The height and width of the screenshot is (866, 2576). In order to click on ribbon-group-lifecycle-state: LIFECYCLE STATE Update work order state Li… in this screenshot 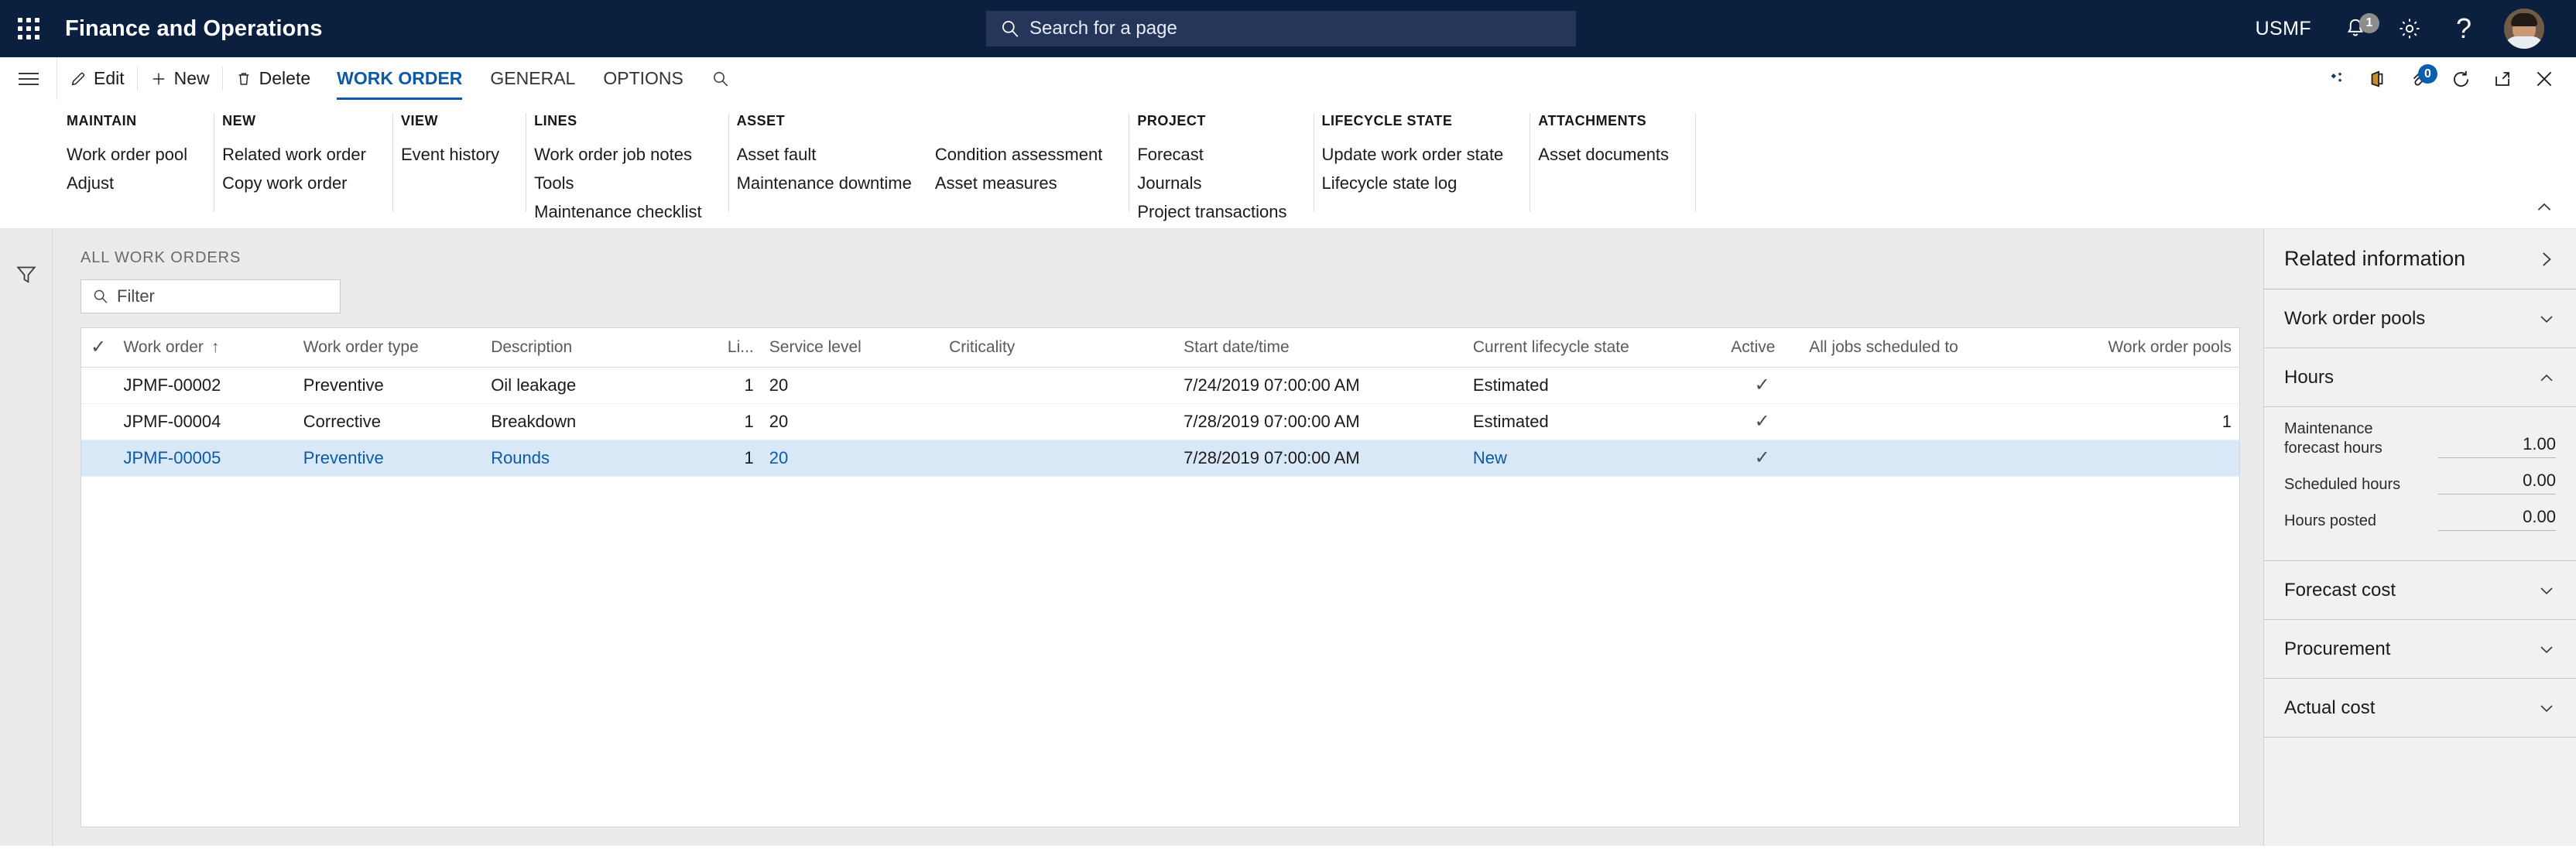, I will do `click(1422, 163)`.